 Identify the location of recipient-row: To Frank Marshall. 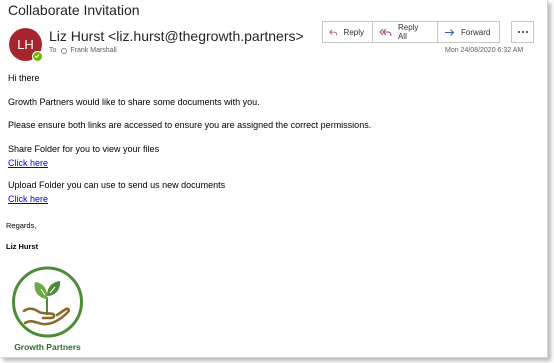
(83, 50).